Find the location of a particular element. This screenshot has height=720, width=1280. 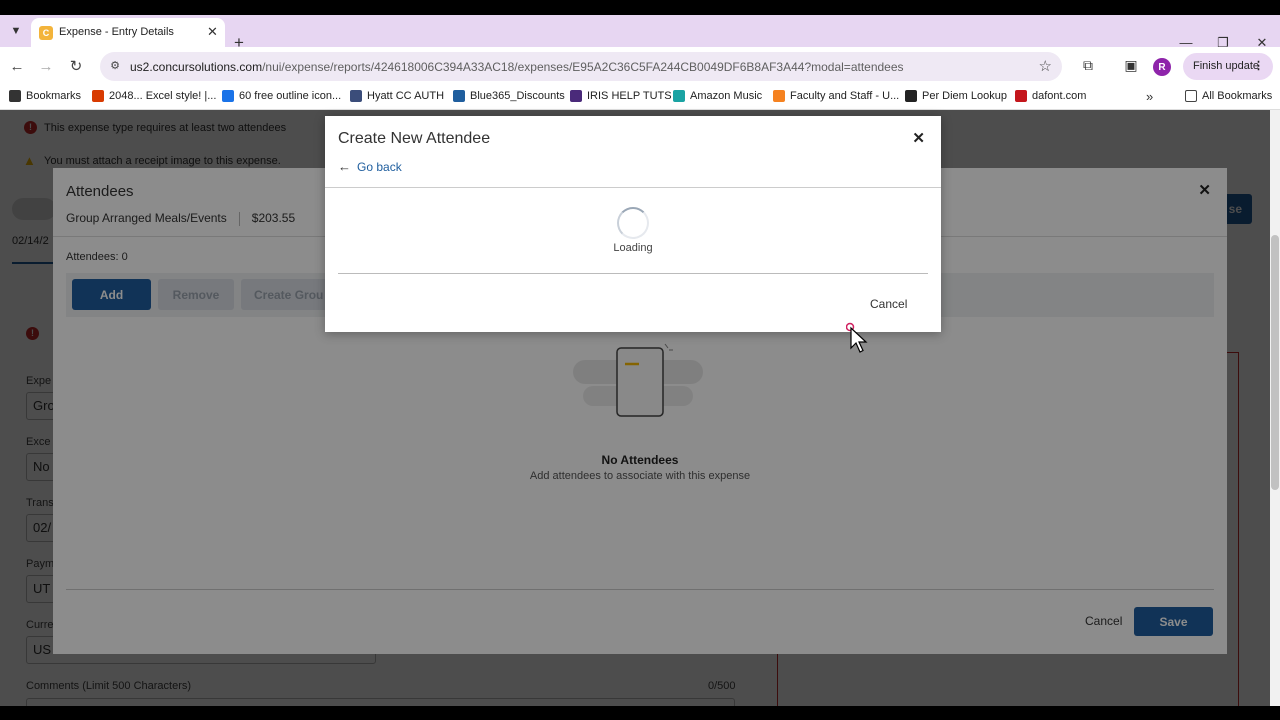

loading-text: Loading is located at coordinates (633, 248).